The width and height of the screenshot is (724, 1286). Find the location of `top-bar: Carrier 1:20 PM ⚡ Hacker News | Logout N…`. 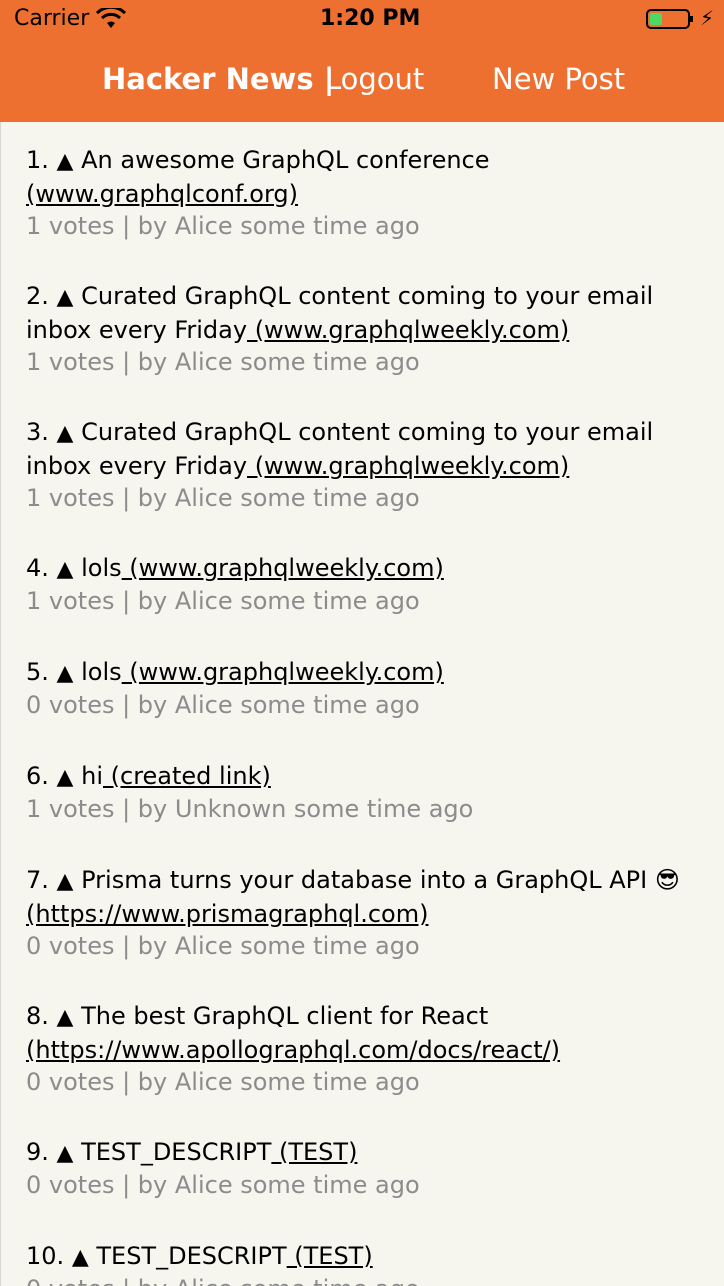

top-bar: Carrier 1:20 PM ⚡ Hacker News | Logout N… is located at coordinates (362, 61).